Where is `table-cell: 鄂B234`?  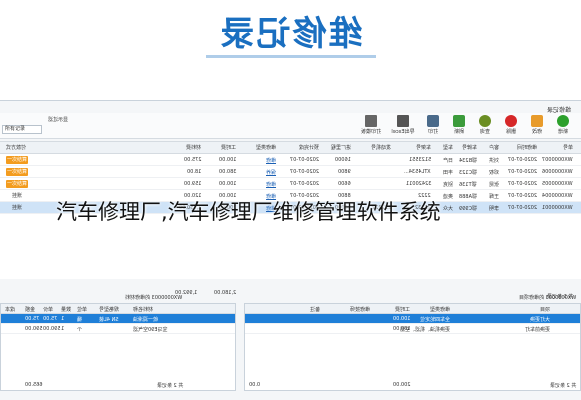 table-cell: 鄂B234 is located at coordinates (468, 161).